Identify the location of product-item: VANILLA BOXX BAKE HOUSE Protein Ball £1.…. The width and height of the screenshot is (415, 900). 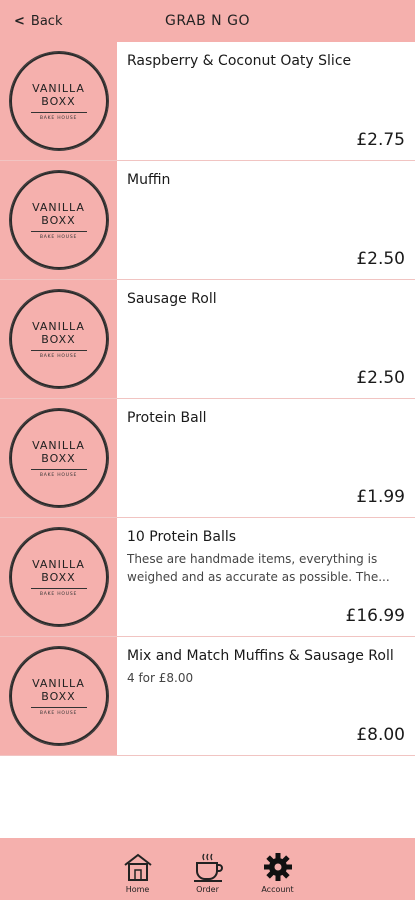
(207, 458).